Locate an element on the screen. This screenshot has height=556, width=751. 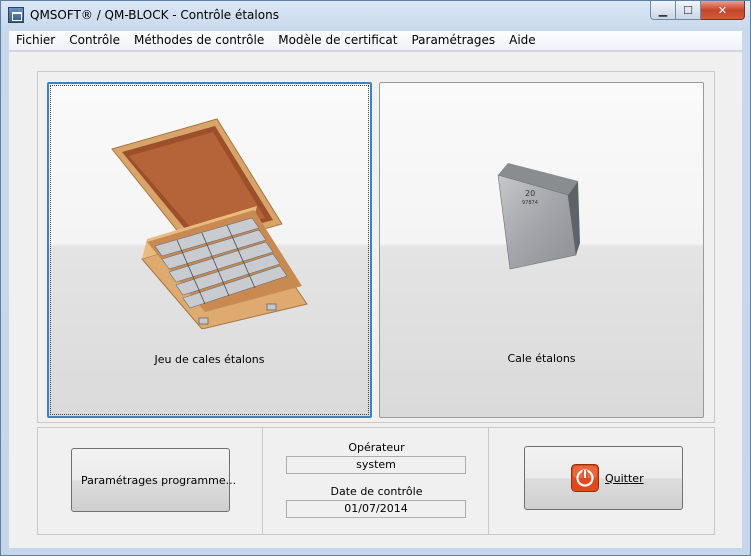
window-title: QMSOFT® / QM-BLOCK - Contrôle étalons is located at coordinates (154, 15).